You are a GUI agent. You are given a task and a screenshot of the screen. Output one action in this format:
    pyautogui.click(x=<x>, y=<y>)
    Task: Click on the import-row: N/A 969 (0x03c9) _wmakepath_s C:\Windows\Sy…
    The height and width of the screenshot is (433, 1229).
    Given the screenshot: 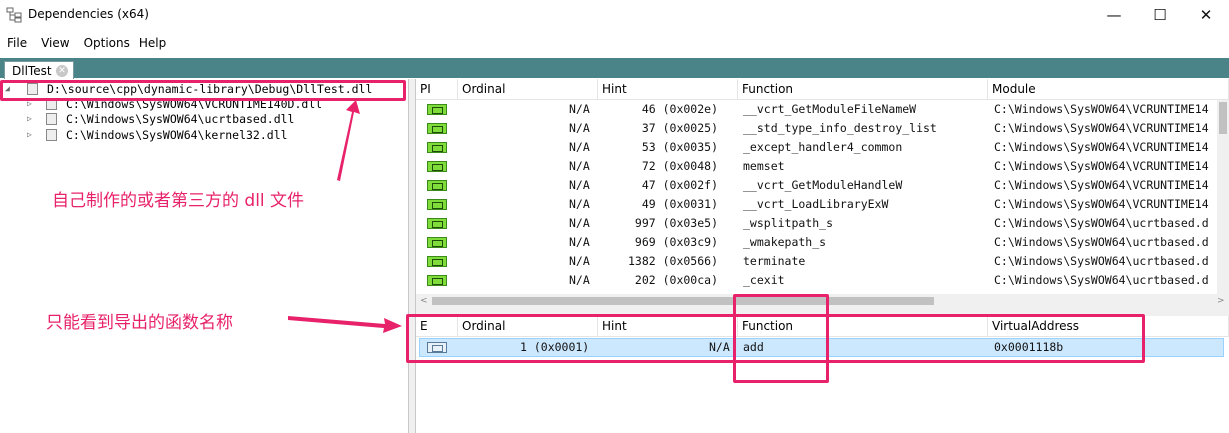 What is the action you would take?
    pyautogui.click(x=816, y=242)
    